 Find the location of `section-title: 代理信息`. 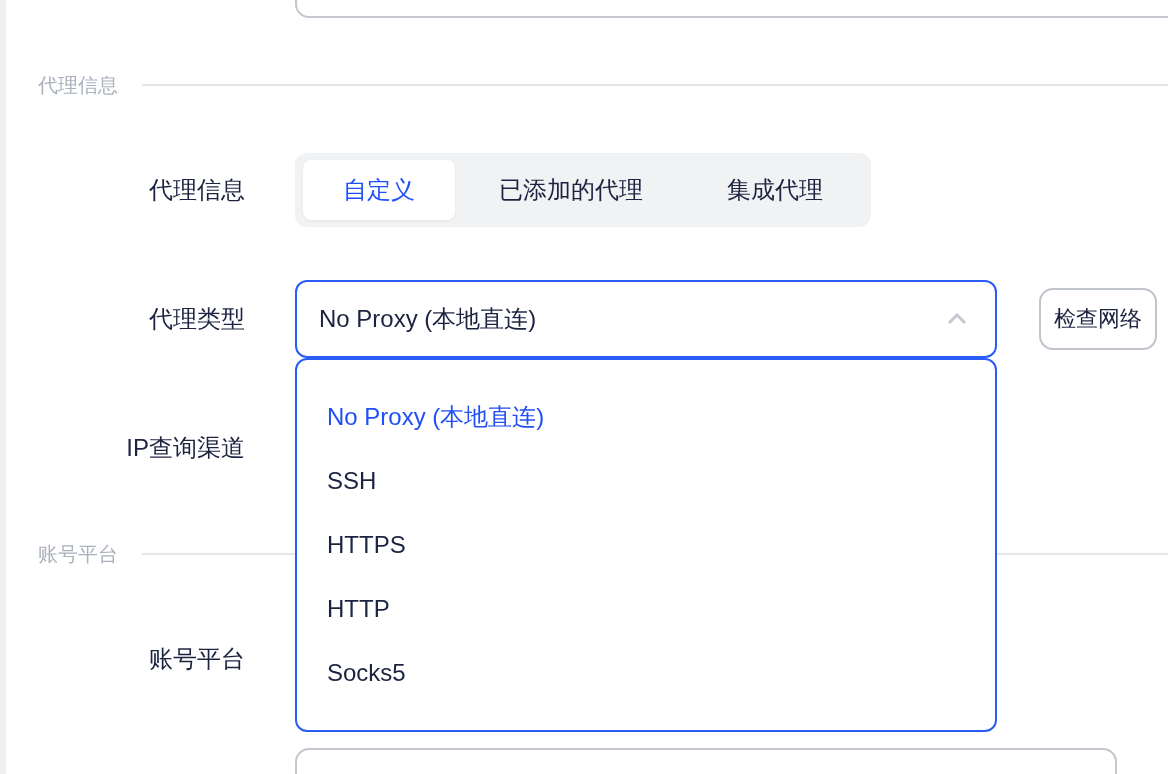

section-title: 代理信息 is located at coordinates (78, 85).